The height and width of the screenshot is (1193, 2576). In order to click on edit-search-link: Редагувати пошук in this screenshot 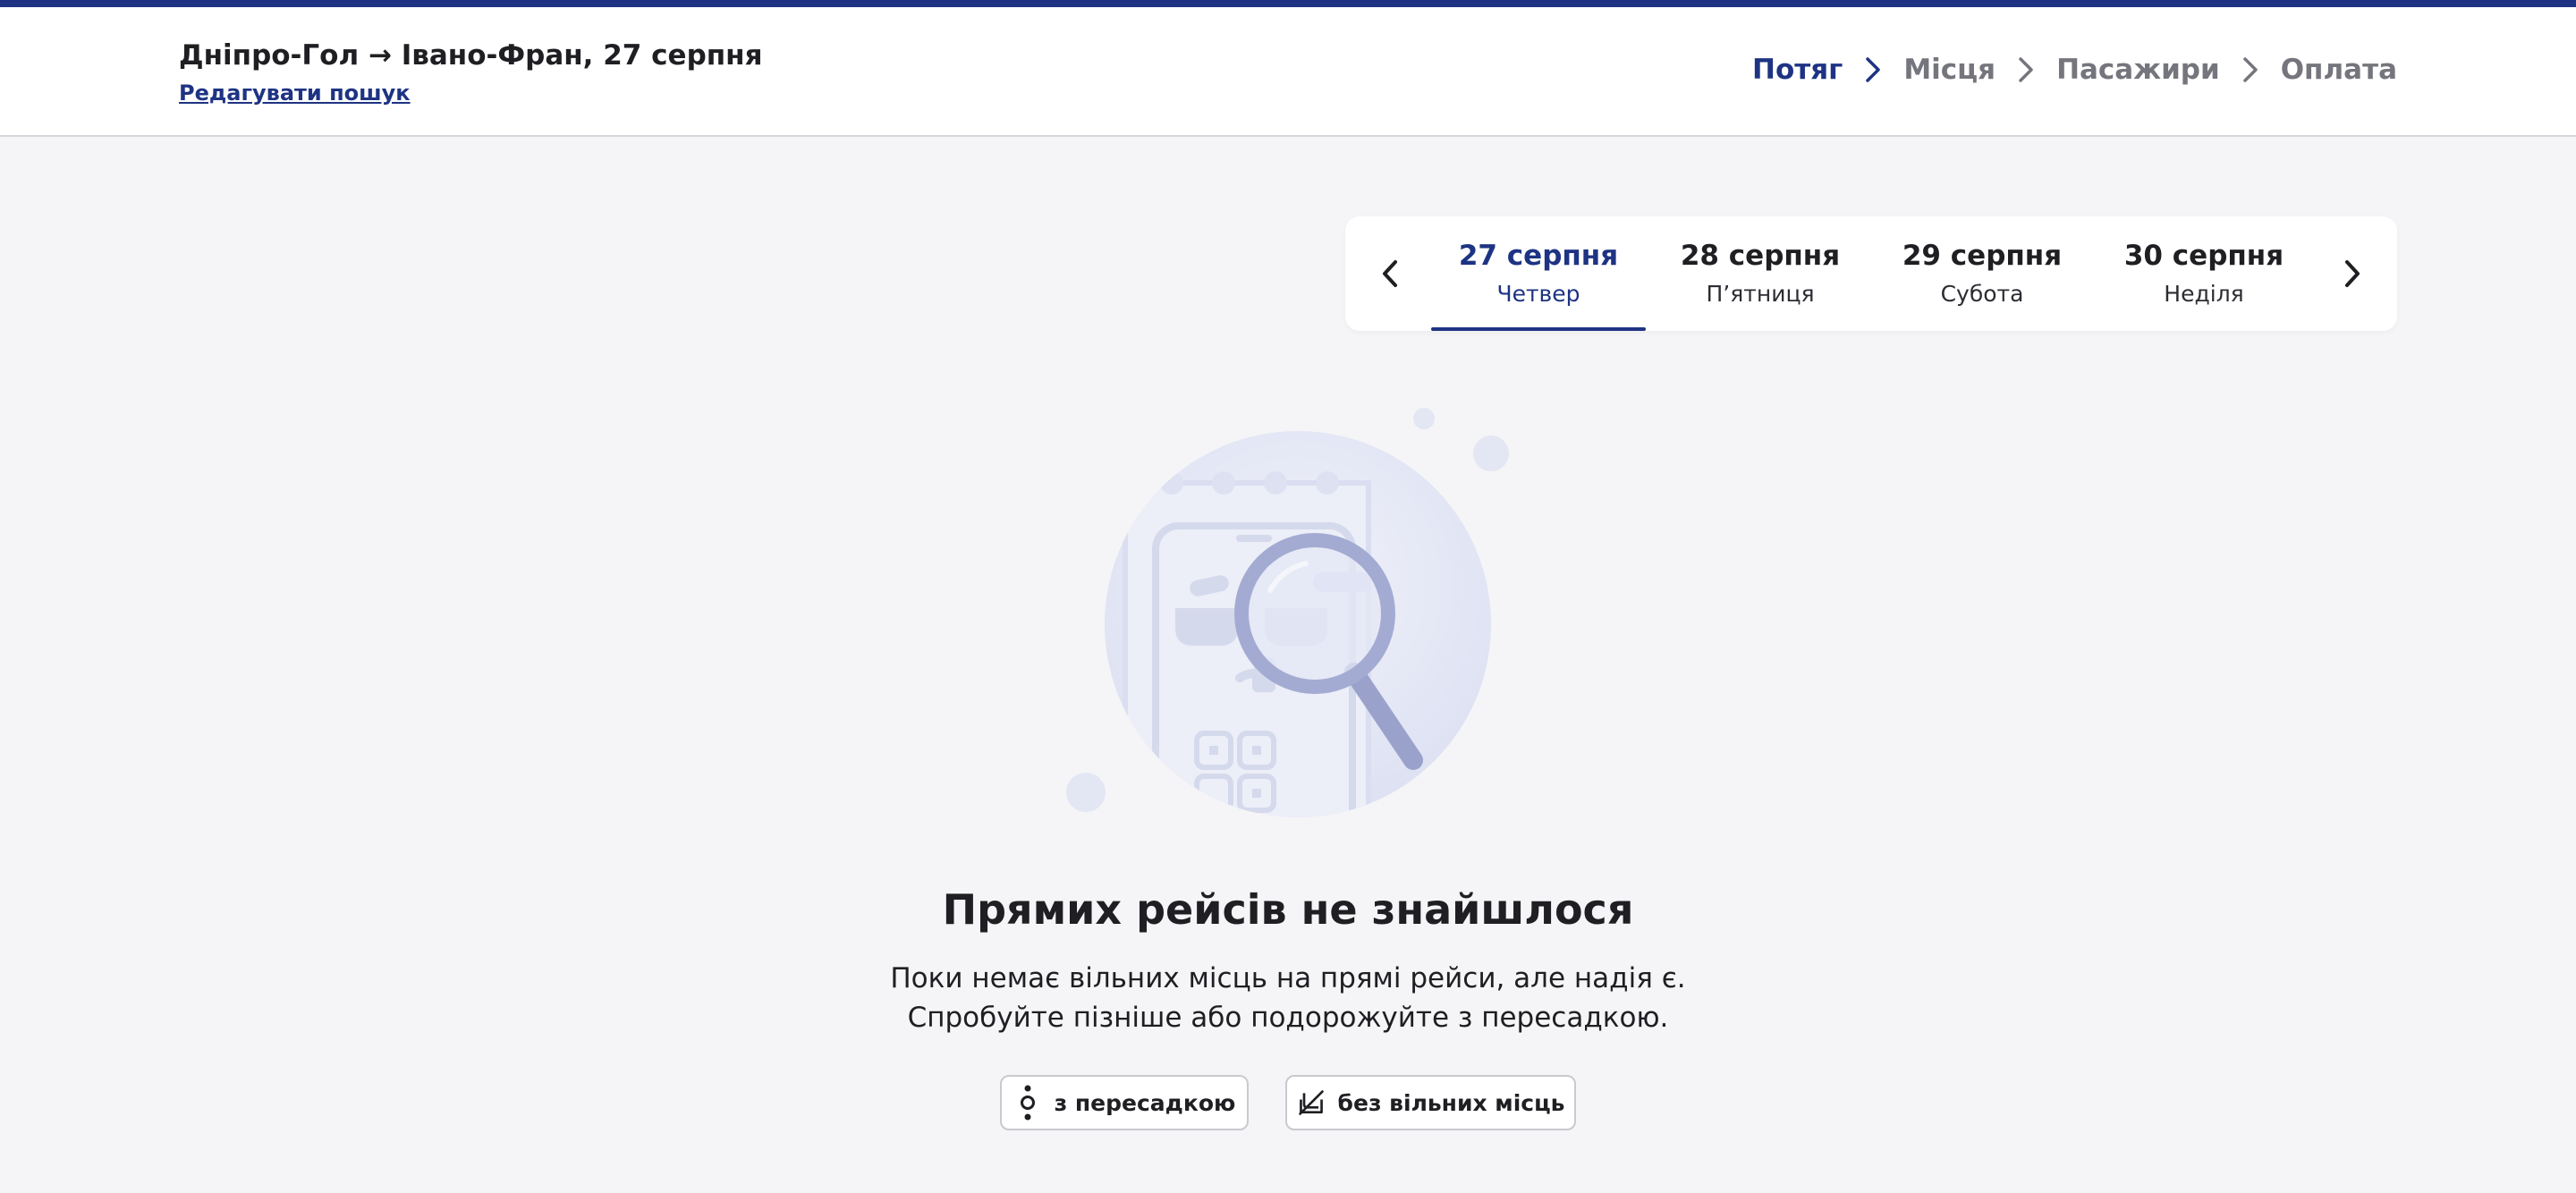, I will do `click(295, 93)`.